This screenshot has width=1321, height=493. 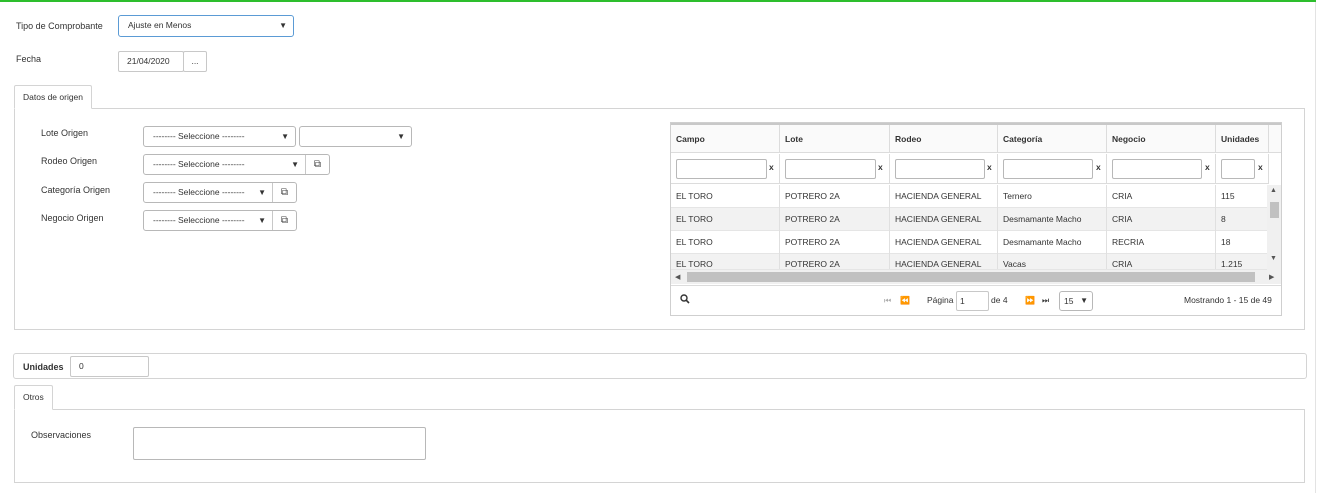 I want to click on column-header-categoria: Categoría, so click(x=1052, y=139).